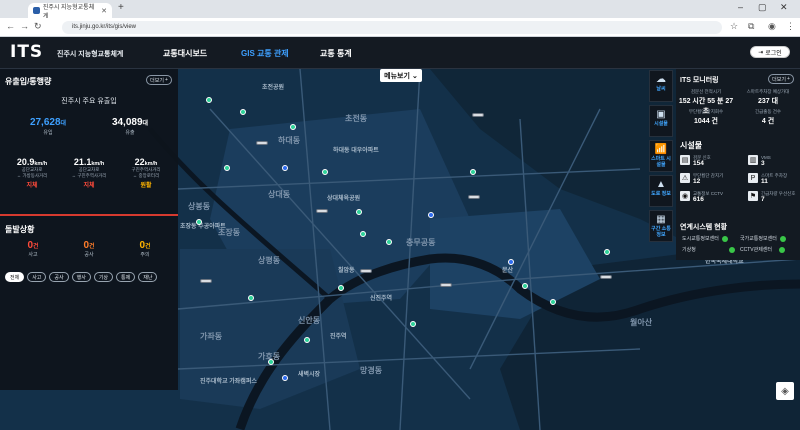  What do you see at coordinates (771, 197) in the screenshot?
I see `facility-item: ⚑ 긴급차량 우선신호 7` at bounding box center [771, 197].